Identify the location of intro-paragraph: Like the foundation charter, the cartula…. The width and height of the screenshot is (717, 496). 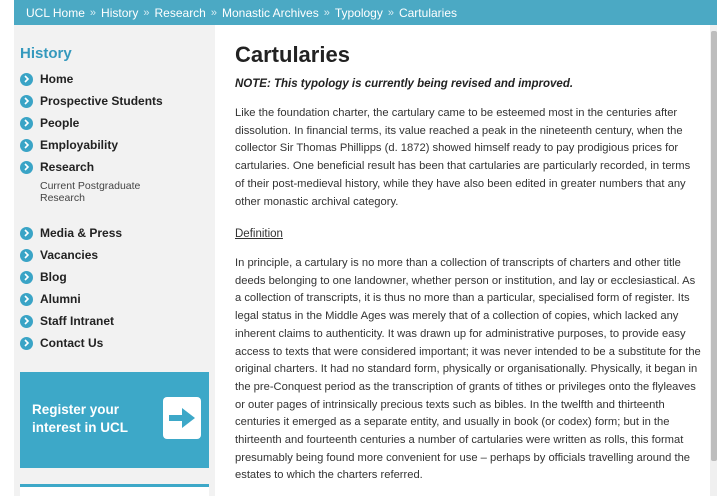
(476, 158).